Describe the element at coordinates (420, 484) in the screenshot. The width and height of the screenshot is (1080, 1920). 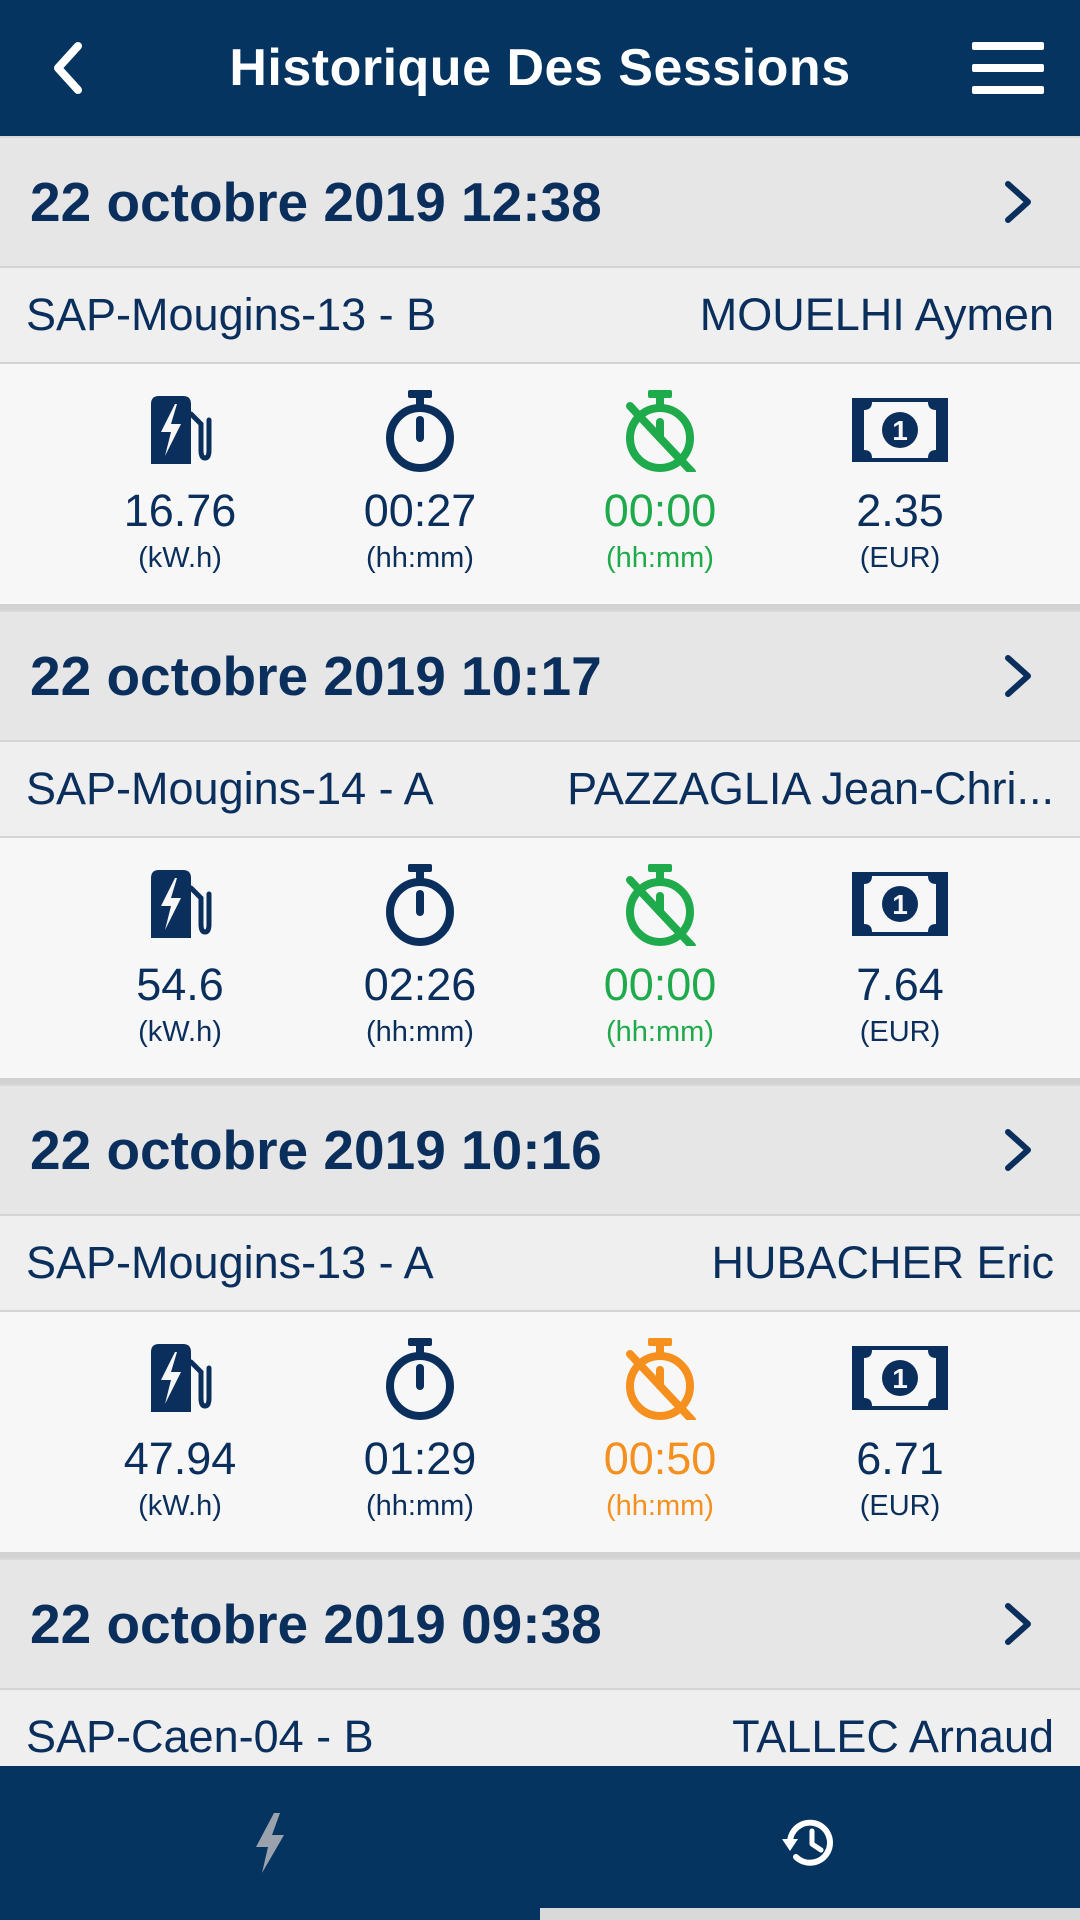
I see `stat-duration: 00:27 (hh:mm)` at that location.